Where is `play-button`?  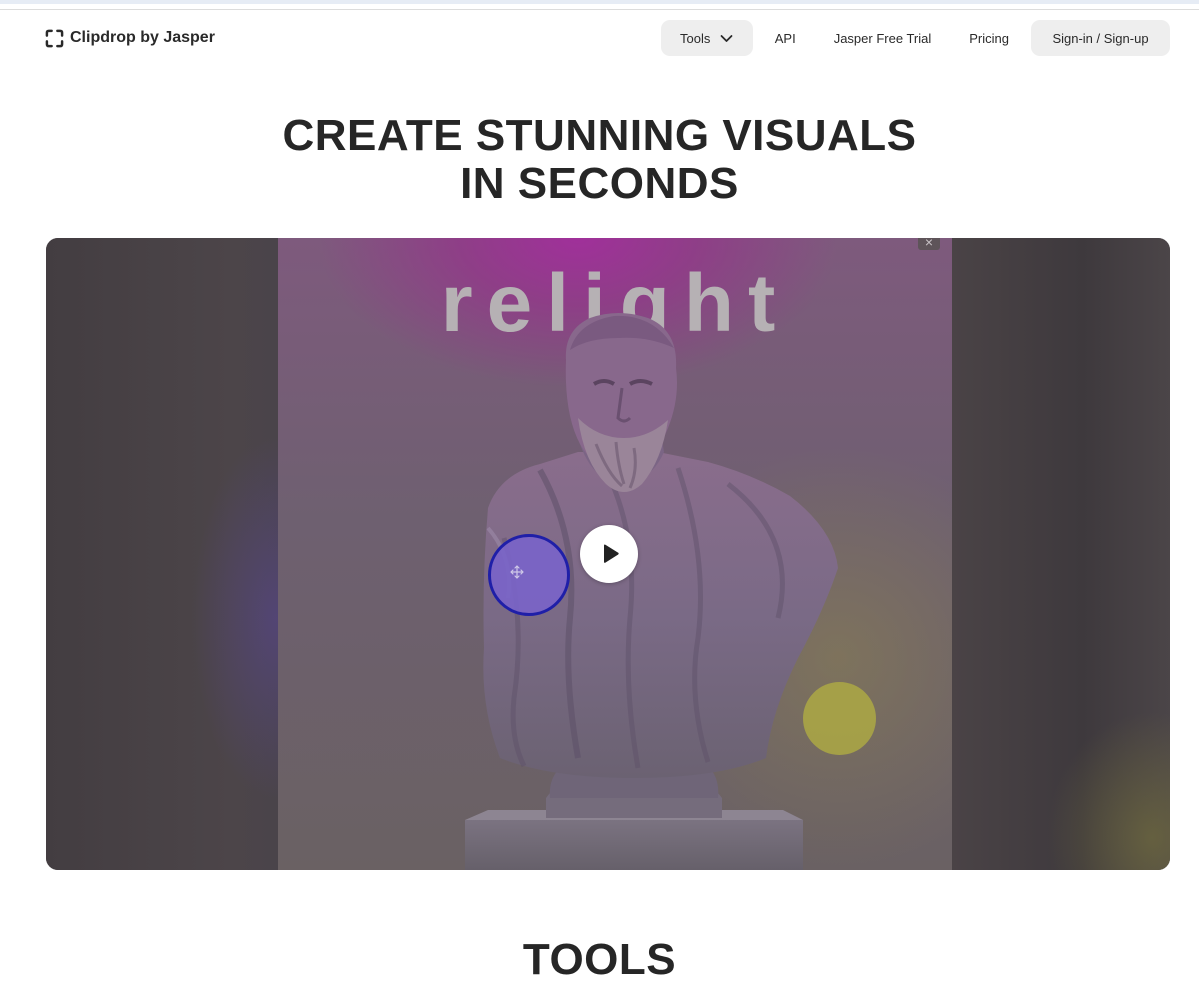 play-button is located at coordinates (609, 554).